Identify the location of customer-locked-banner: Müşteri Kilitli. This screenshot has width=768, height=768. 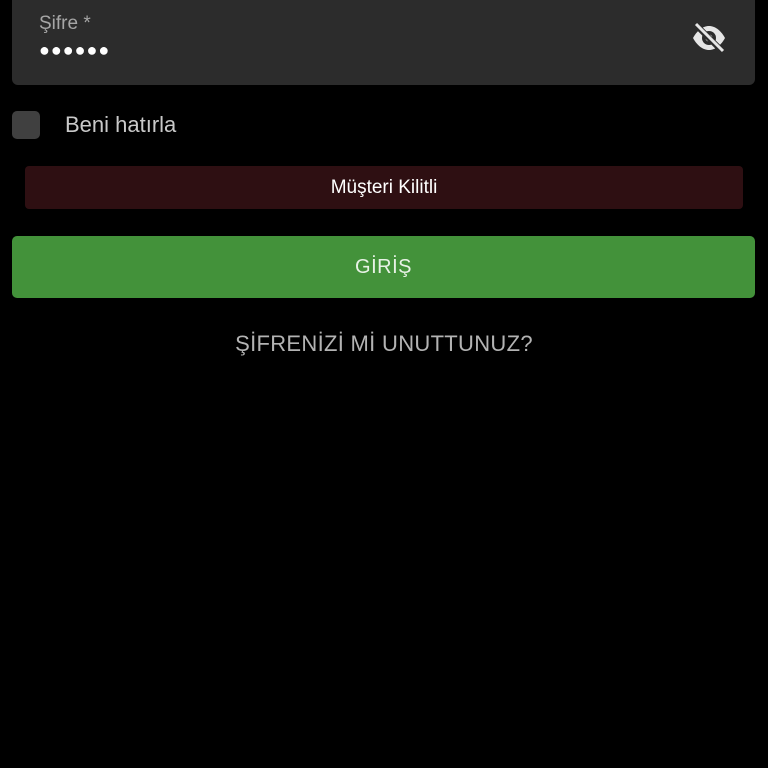
(384, 187).